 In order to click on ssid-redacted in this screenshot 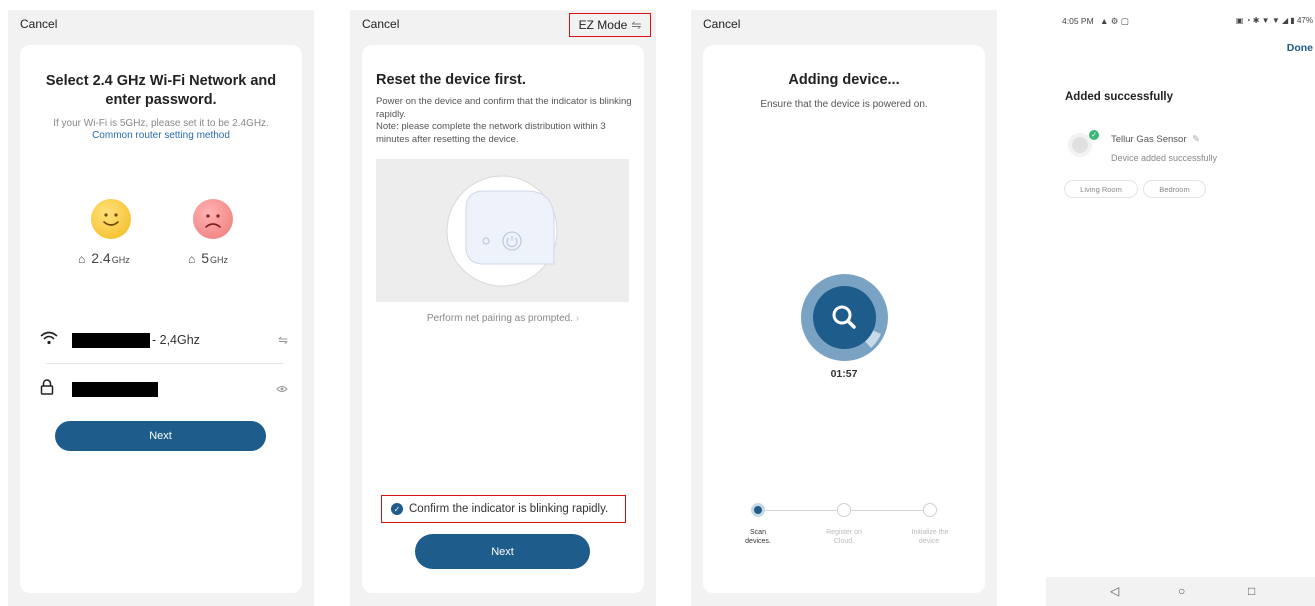, I will do `click(111, 340)`.